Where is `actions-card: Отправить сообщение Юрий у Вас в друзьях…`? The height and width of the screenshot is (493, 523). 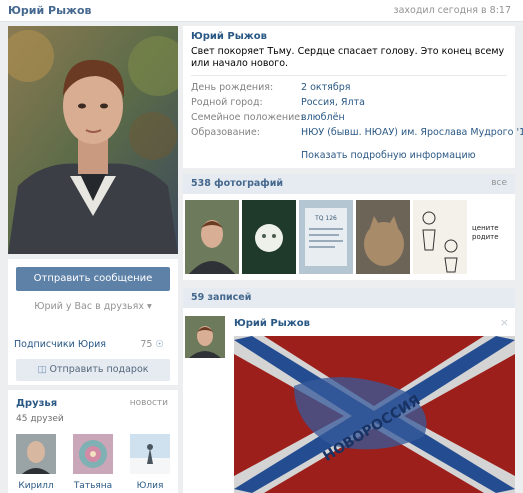
actions-card: Отправить сообщение Юрий у Вас в друзьях… is located at coordinates (93, 322).